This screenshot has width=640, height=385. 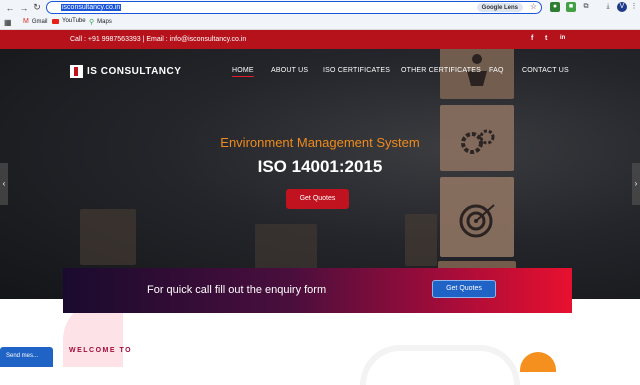 I want to click on bookmark-maps: ⚲ Maps, so click(x=100, y=22).